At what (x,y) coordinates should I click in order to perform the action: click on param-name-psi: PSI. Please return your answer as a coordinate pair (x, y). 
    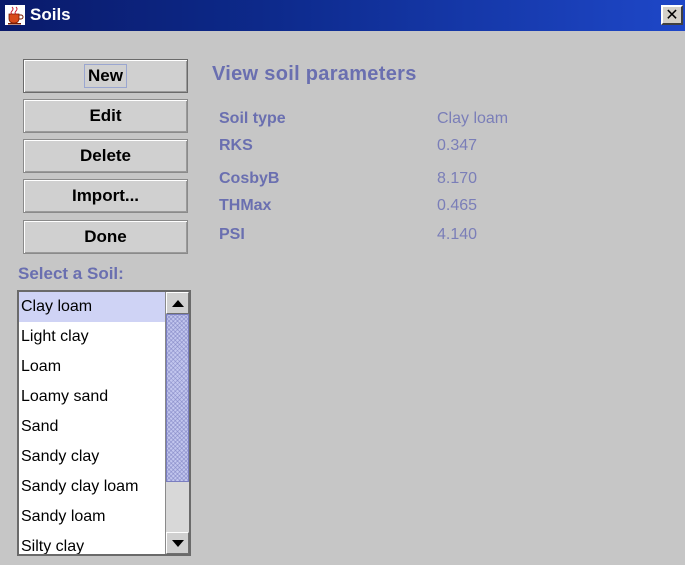
    Looking at the image, I should click on (232, 234).